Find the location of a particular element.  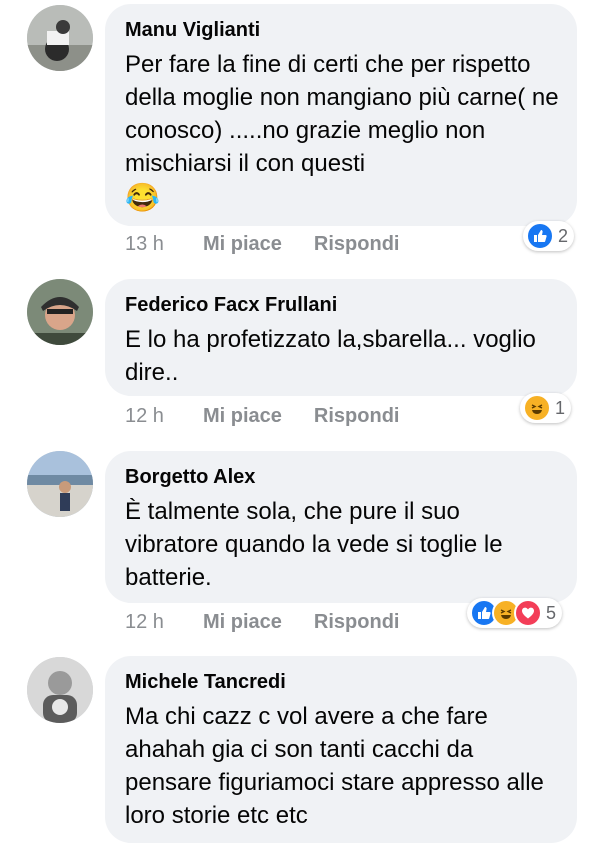

reaction-summary: 2 is located at coordinates (549, 236).